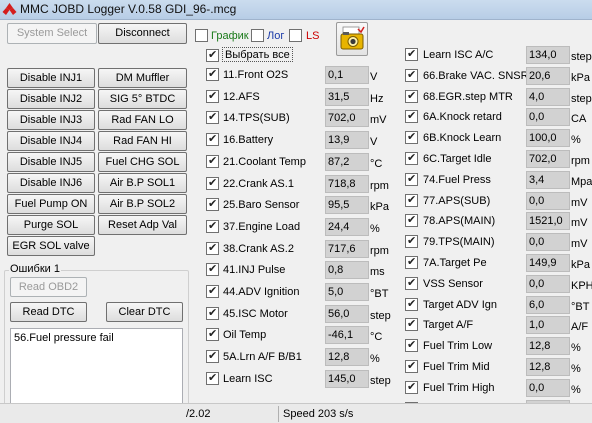 Image resolution: width=592 pixels, height=423 pixels. I want to click on actuator-button: Fuel Pump ON, so click(51, 204).